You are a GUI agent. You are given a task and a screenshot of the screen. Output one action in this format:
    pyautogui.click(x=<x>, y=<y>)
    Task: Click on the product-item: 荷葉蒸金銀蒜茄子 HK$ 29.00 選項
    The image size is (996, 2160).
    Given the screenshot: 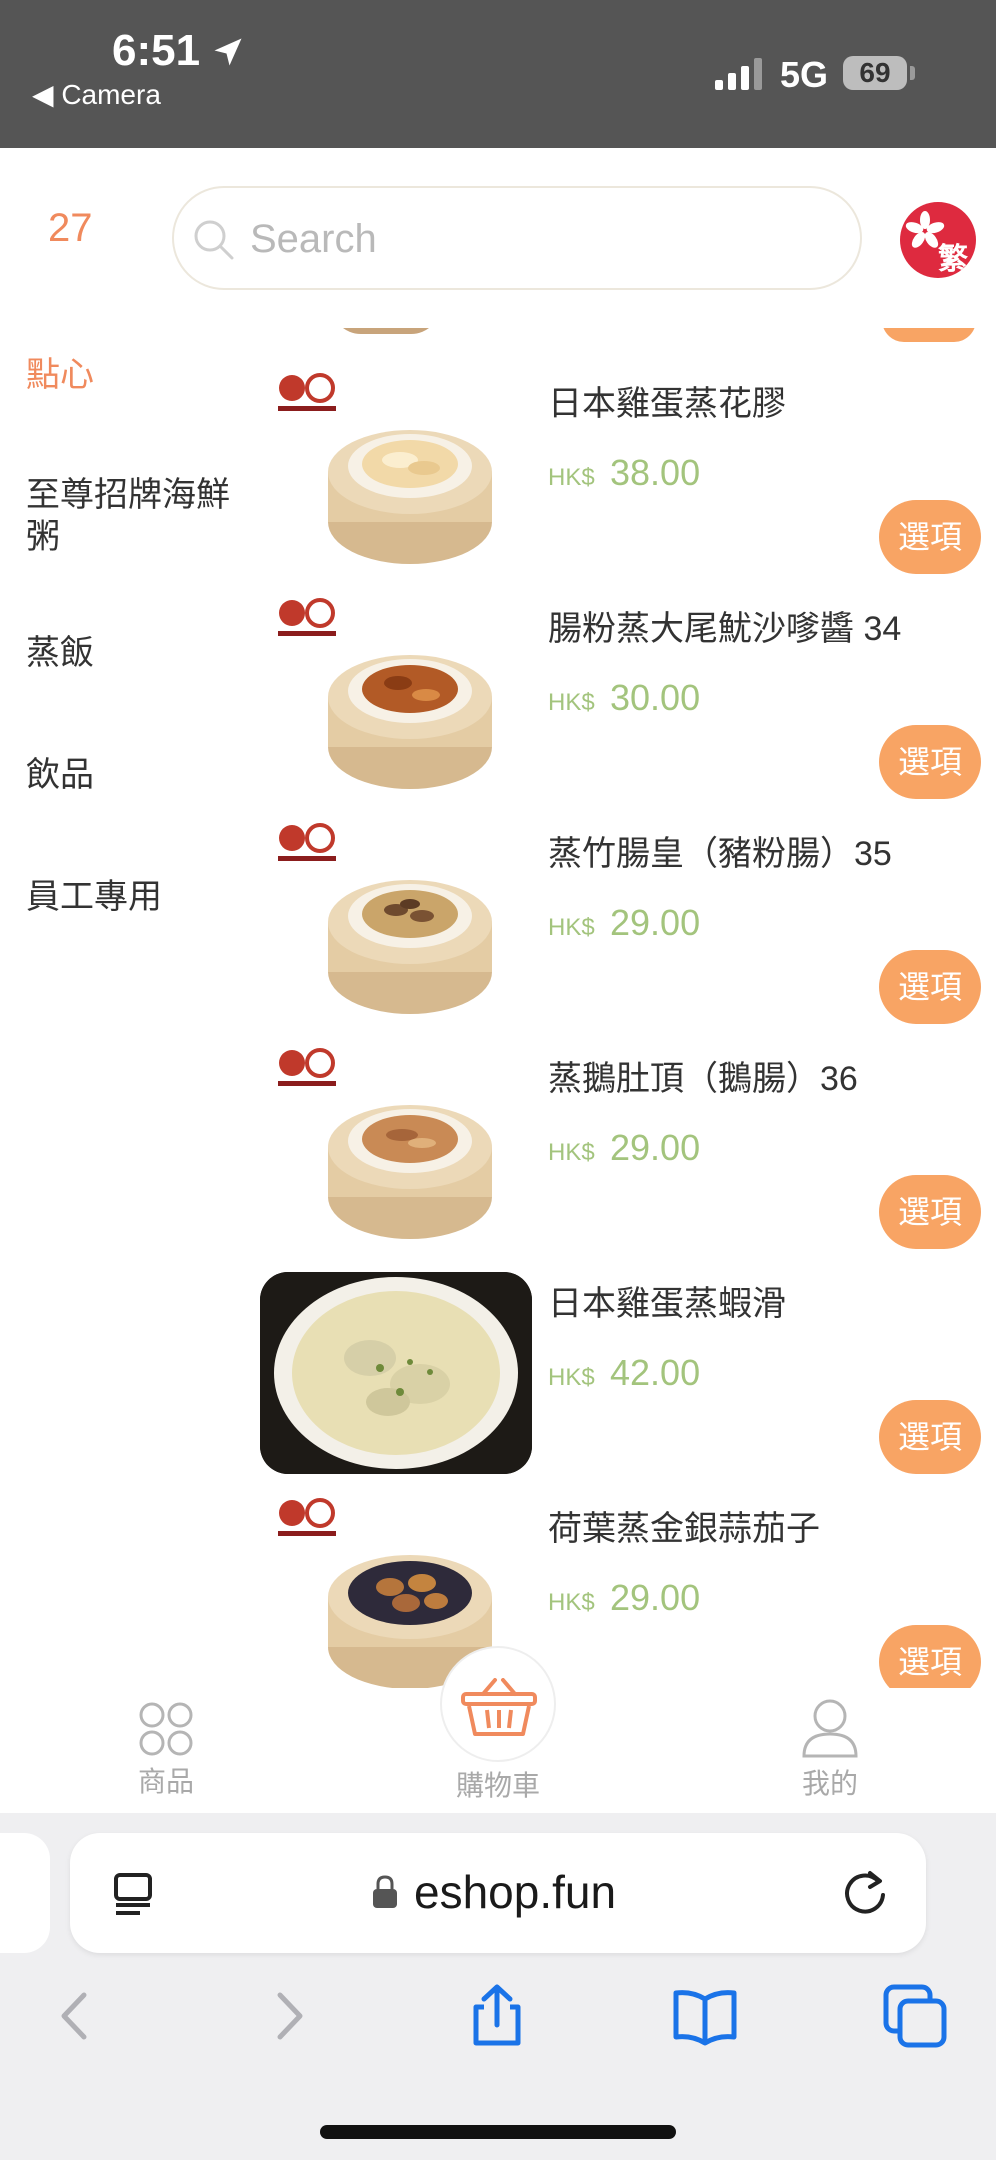 What is the action you would take?
    pyautogui.click(x=621, y=1592)
    